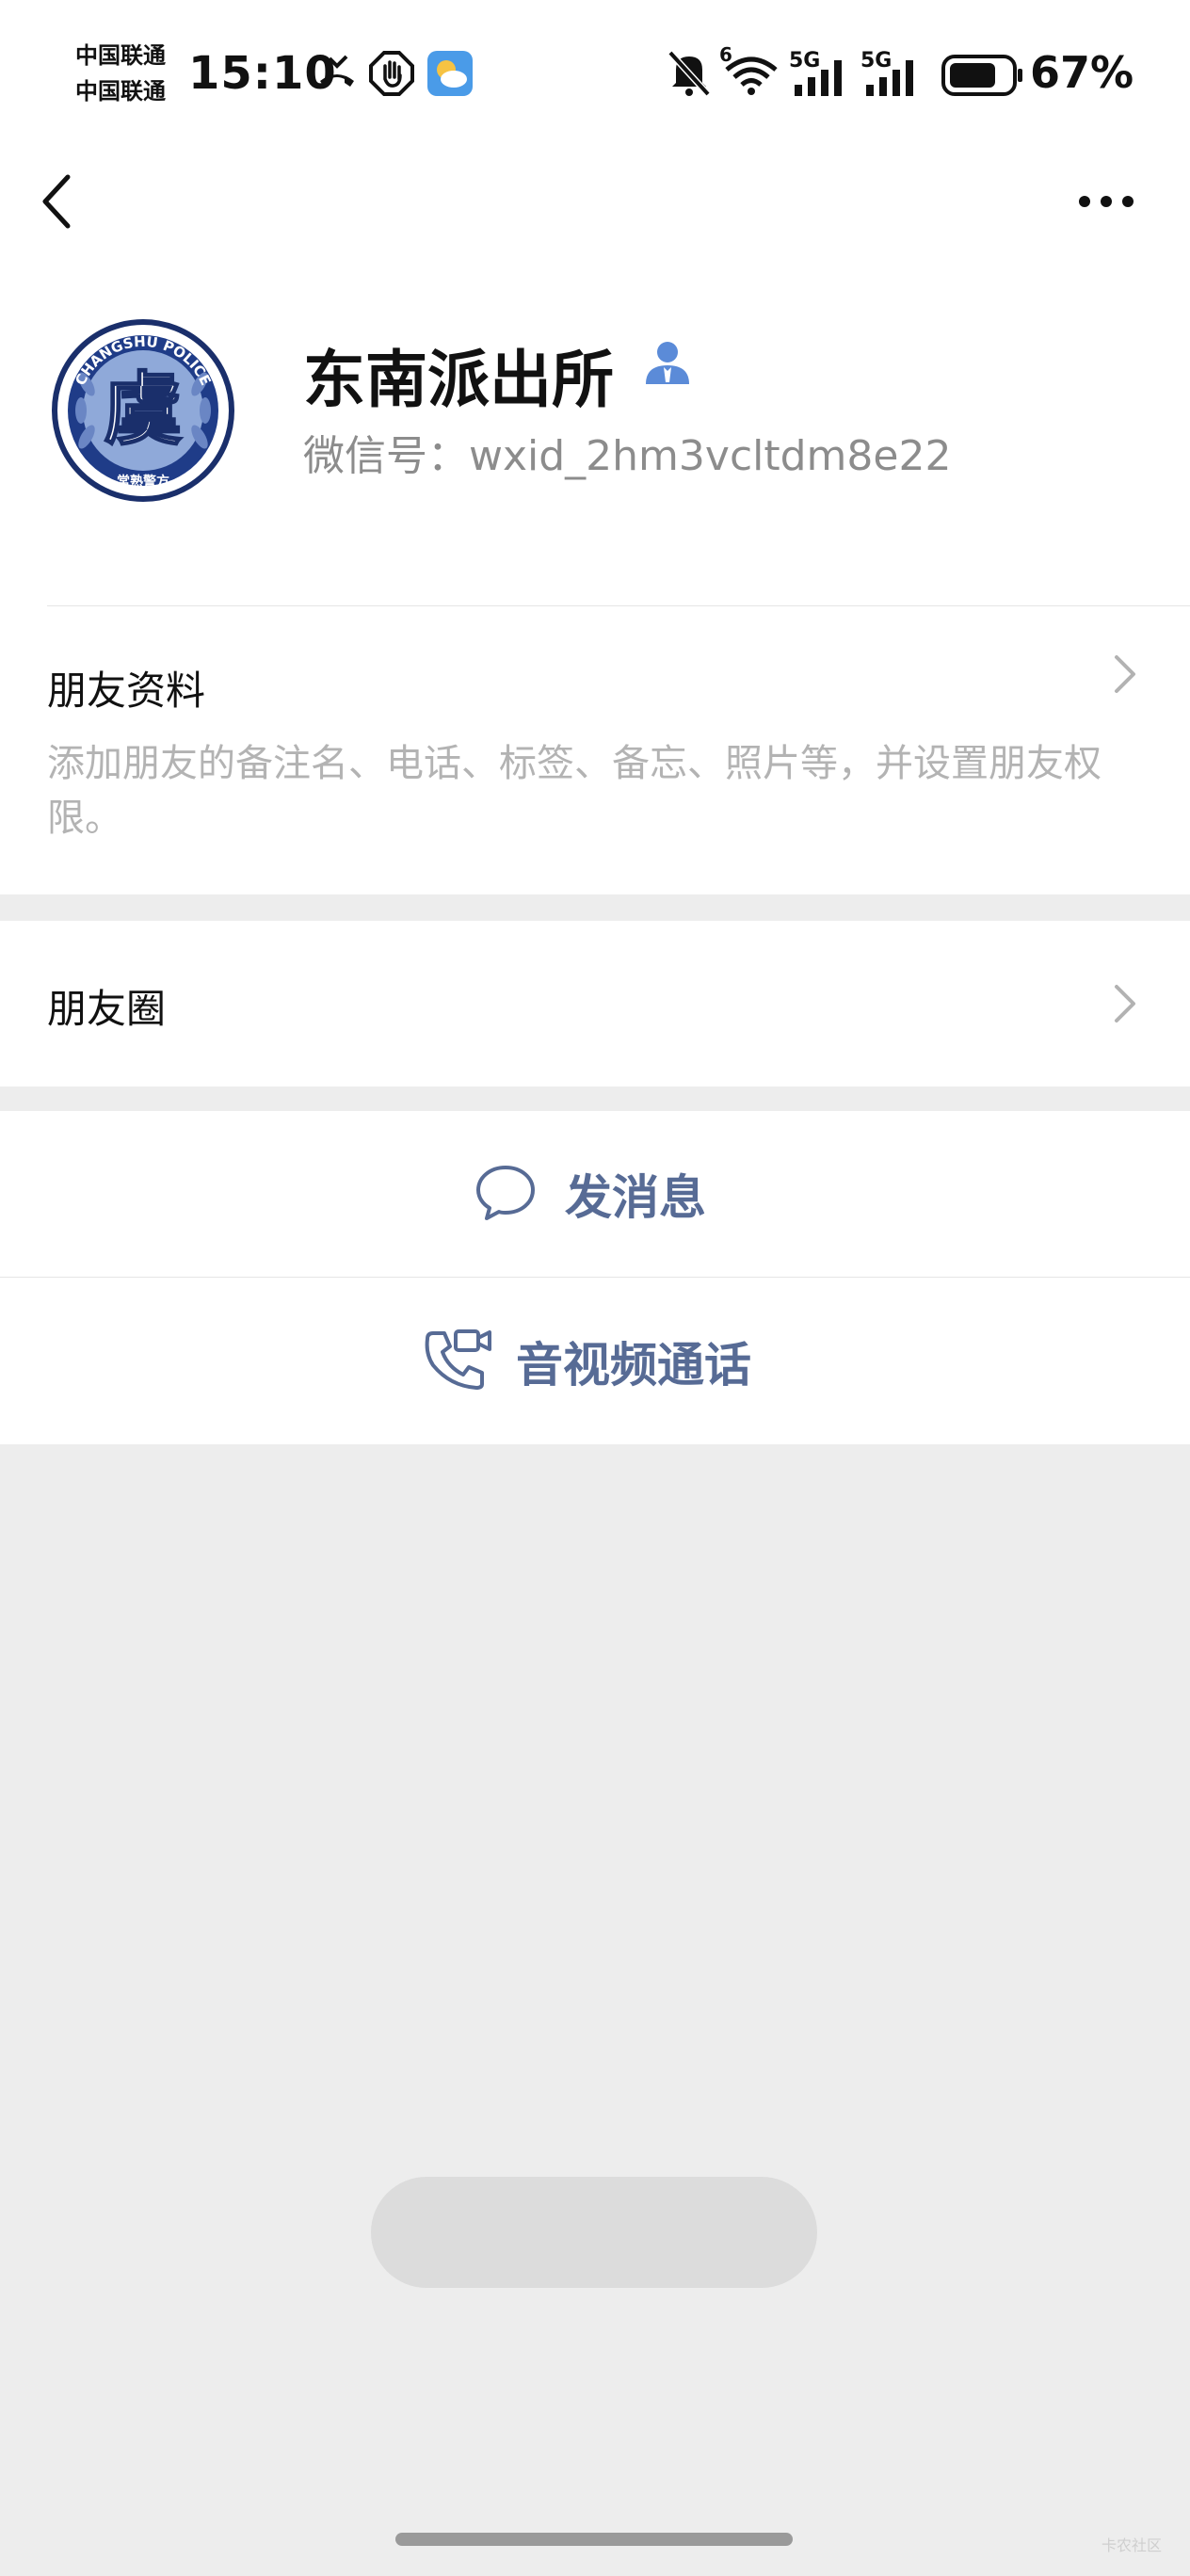 Image resolution: width=1190 pixels, height=2576 pixels. I want to click on moments-title: 朋友圈, so click(107, 1009).